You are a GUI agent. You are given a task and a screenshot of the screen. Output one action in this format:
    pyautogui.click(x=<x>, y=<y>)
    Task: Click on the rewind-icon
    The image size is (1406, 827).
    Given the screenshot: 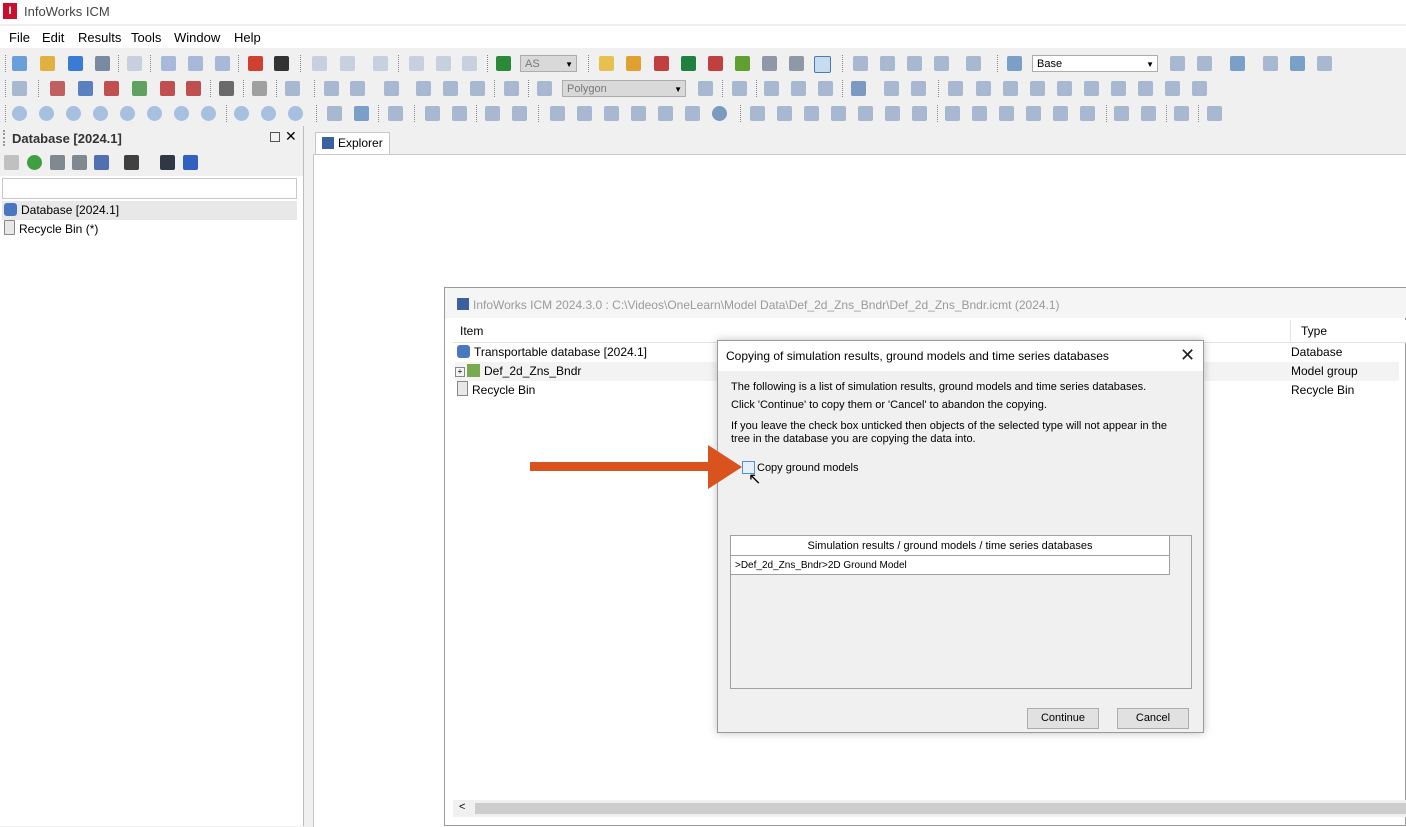 What is the action you would take?
    pyautogui.click(x=19, y=113)
    